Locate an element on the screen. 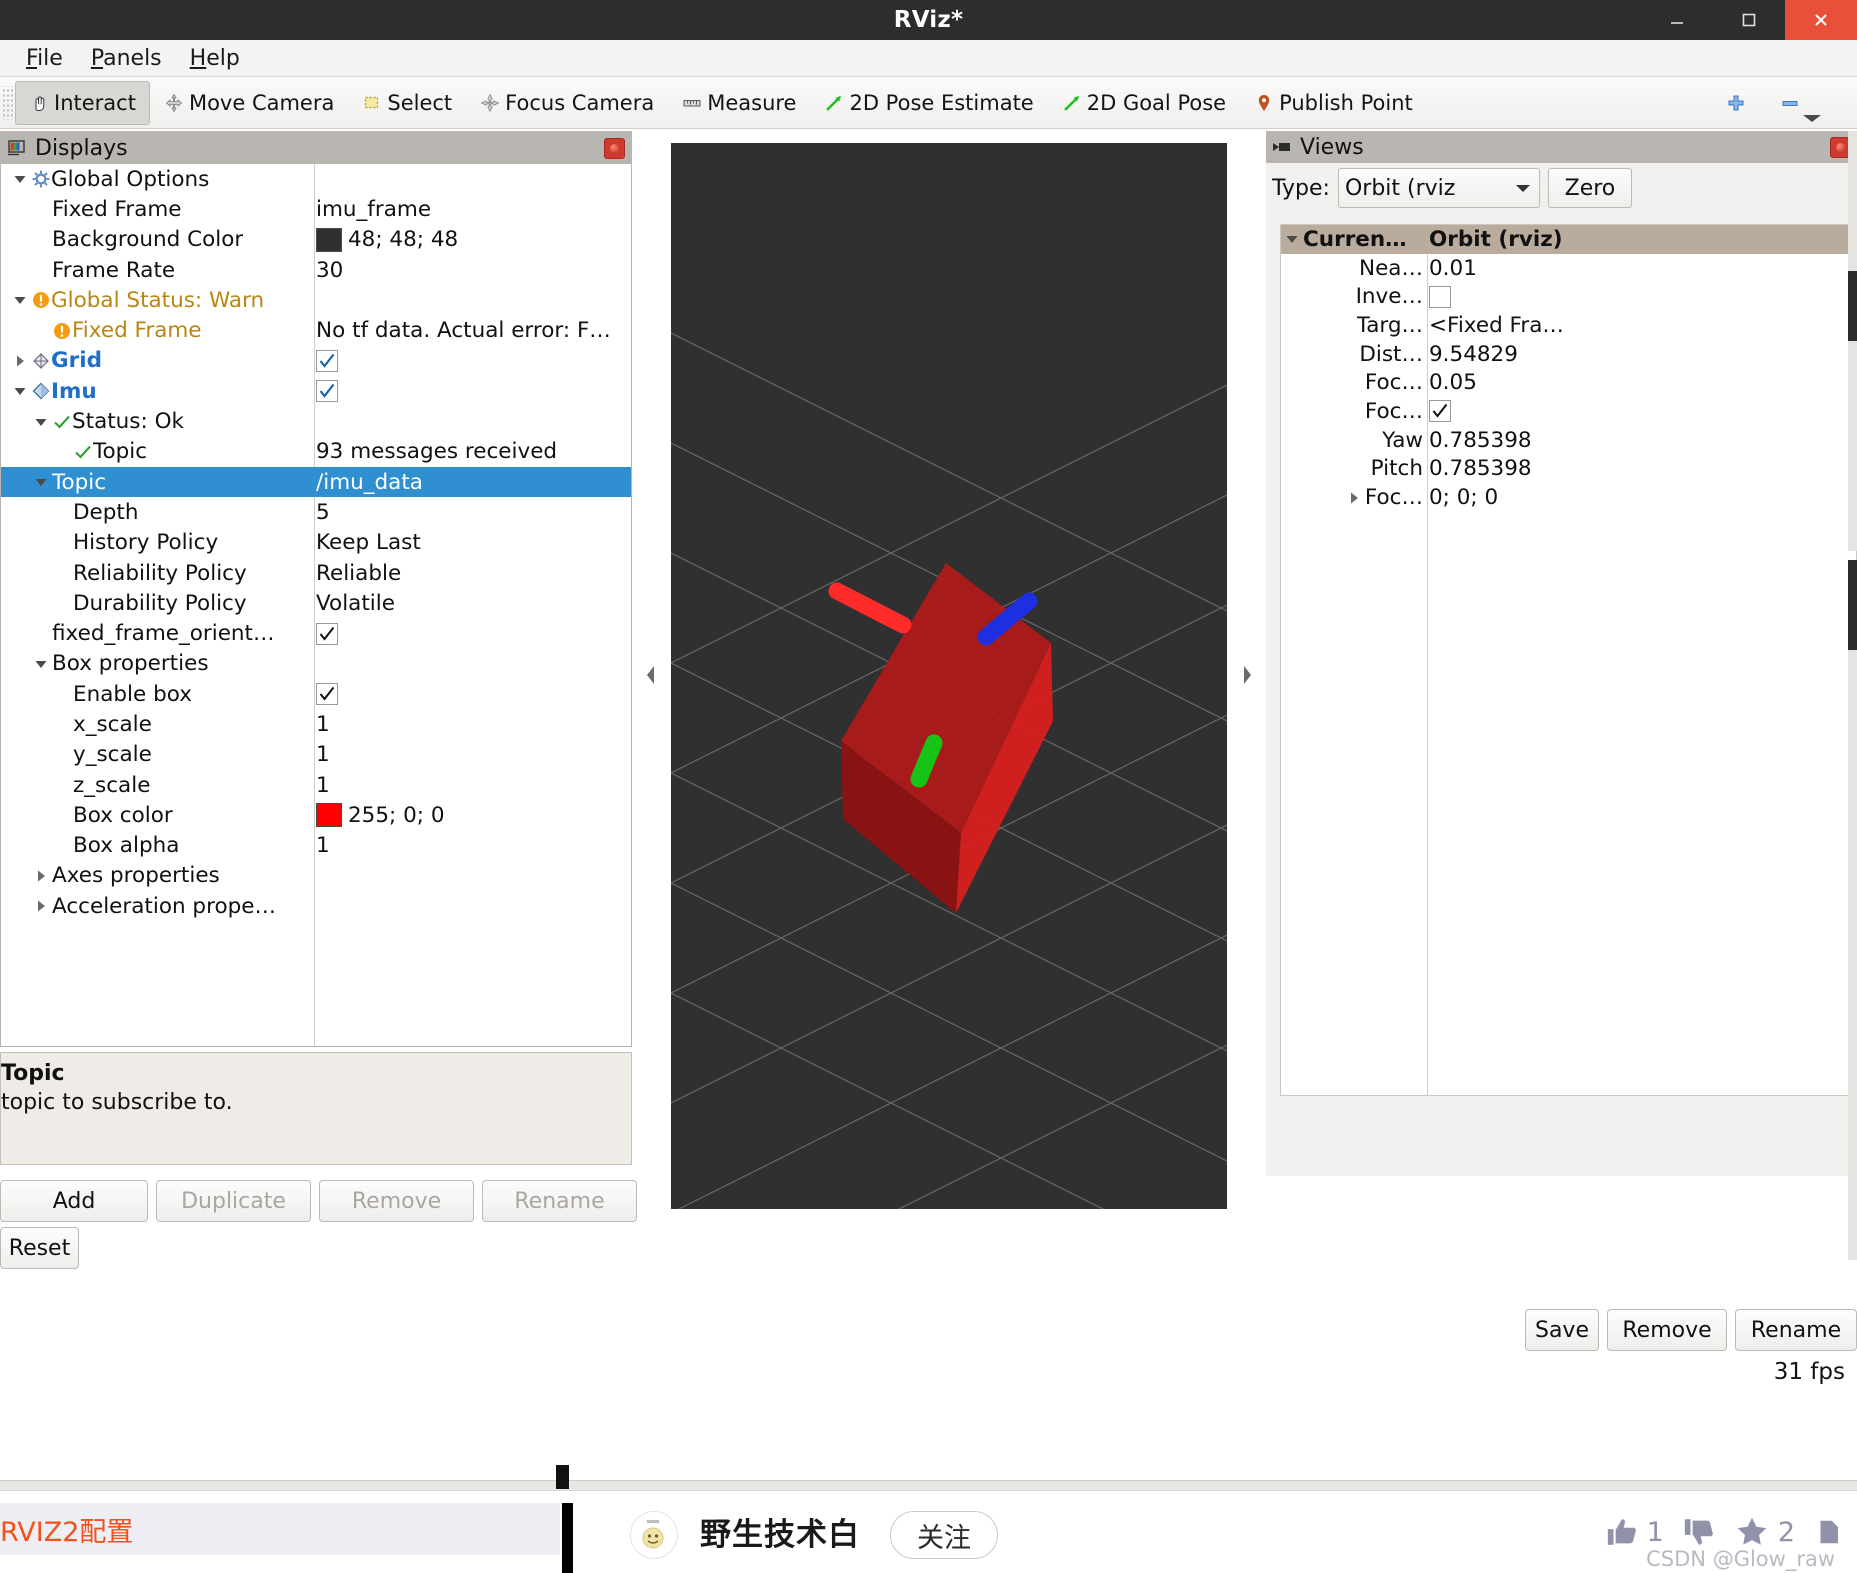 The image size is (1857, 1573). toolbar-button-focus-camera: Focus Camera is located at coordinates (567, 103).